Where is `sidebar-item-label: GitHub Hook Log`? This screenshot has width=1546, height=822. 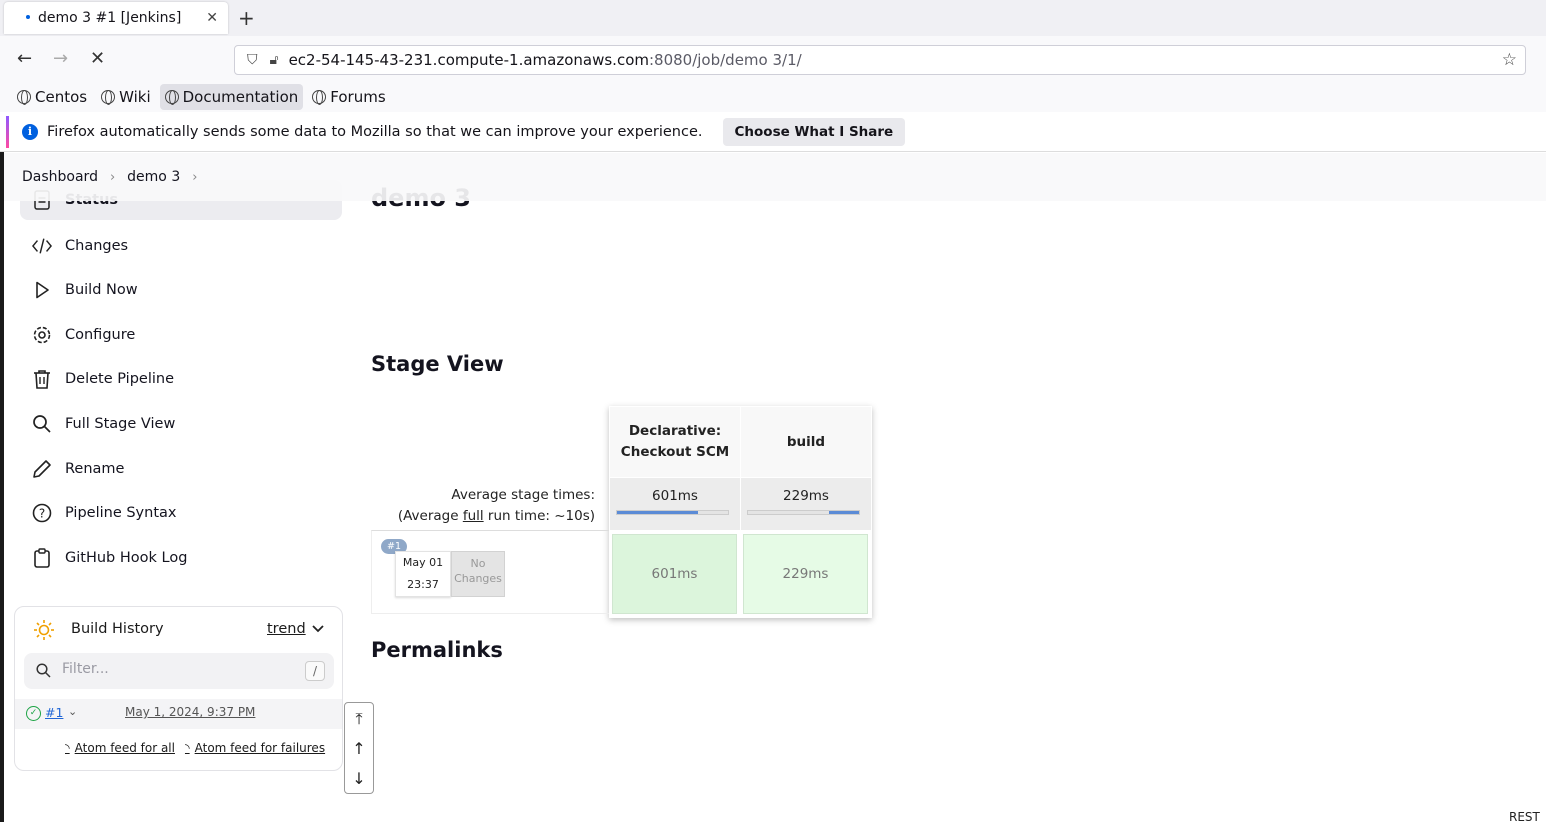 sidebar-item-label: GitHub Hook Log is located at coordinates (126, 558).